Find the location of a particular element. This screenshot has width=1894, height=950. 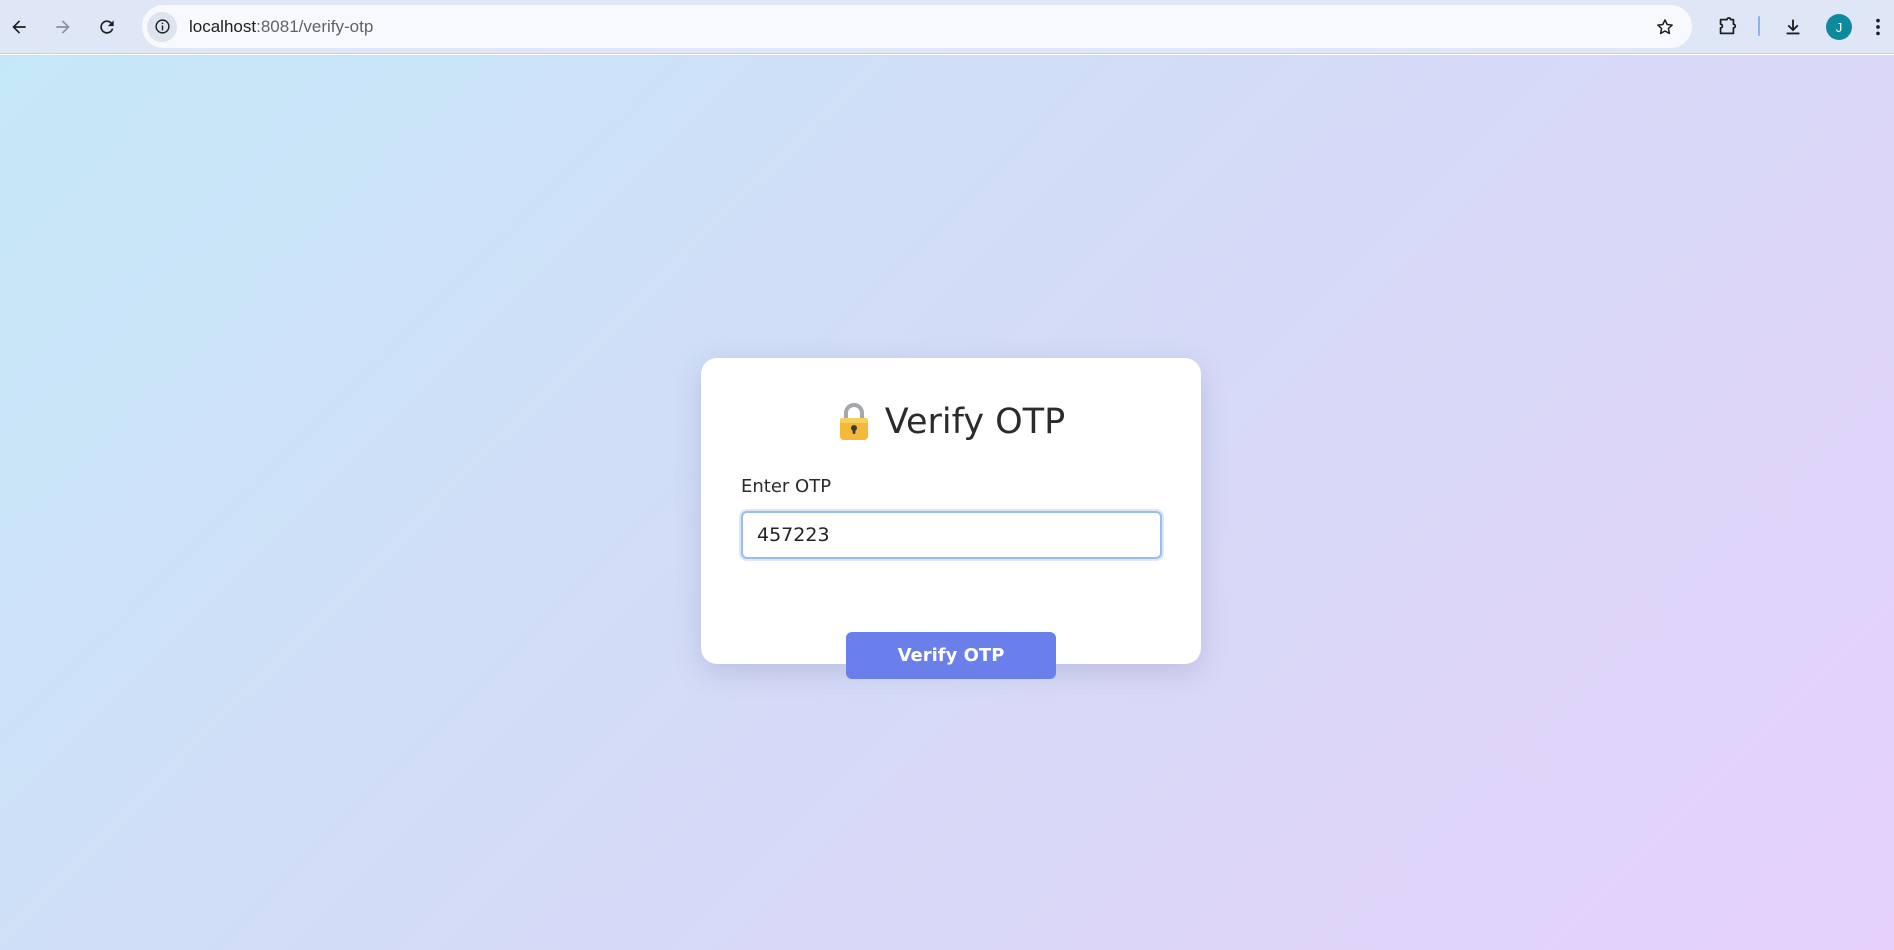

info-icon is located at coordinates (162, 26).